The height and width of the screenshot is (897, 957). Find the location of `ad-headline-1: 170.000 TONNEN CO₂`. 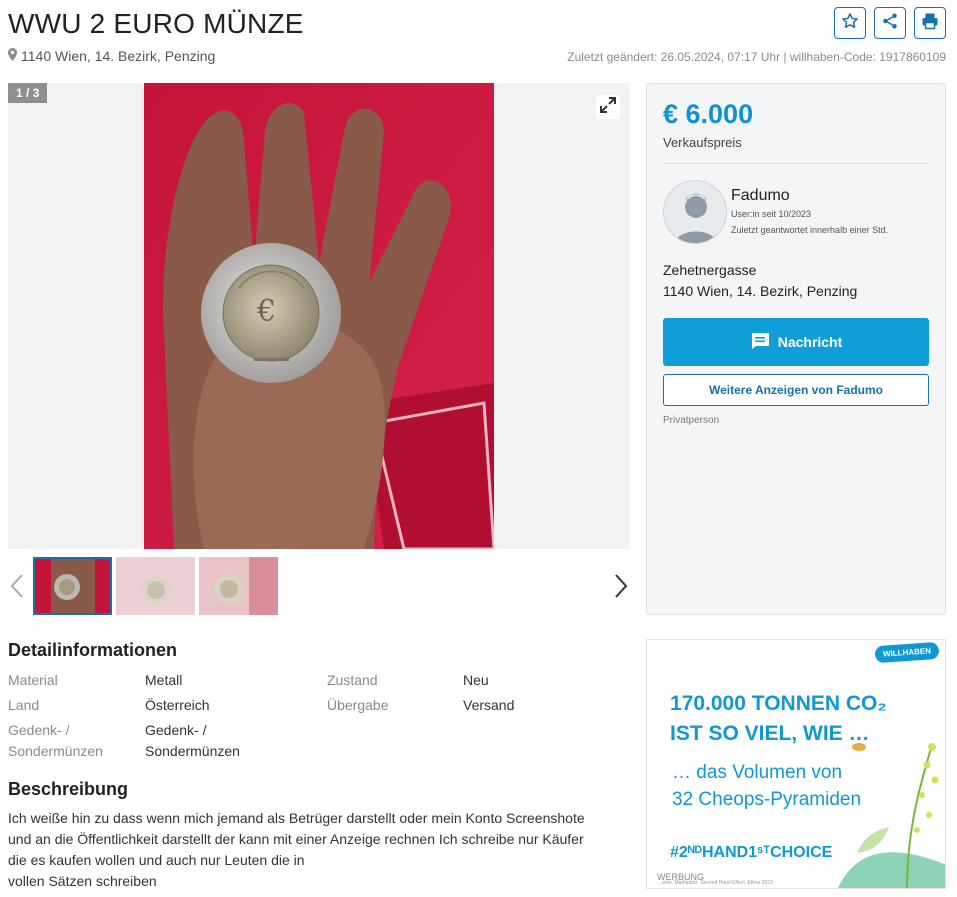

ad-headline-1: 170.000 TONNEN CO₂ is located at coordinates (778, 703).